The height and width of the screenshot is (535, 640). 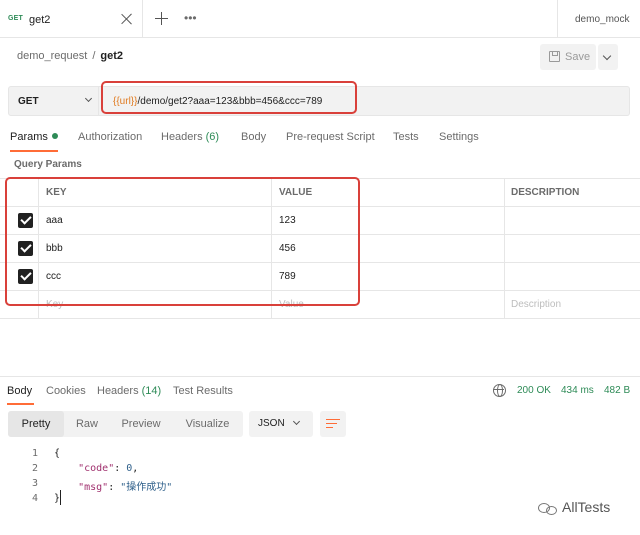 What do you see at coordinates (212, 137) in the screenshot?
I see `tab-headers-count: (6)` at bounding box center [212, 137].